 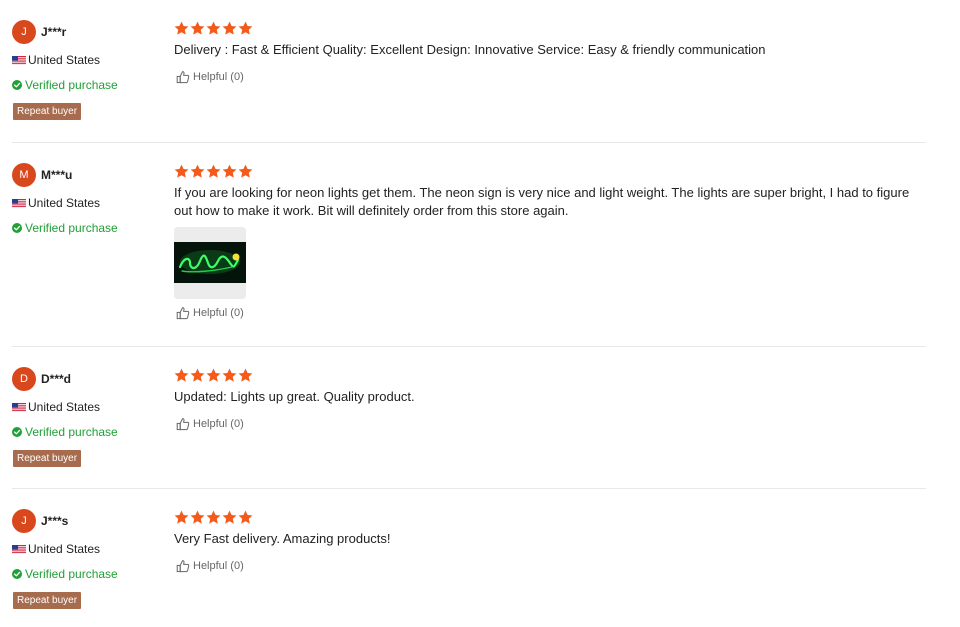 I want to click on reviewer-name: J***r, so click(x=54, y=32).